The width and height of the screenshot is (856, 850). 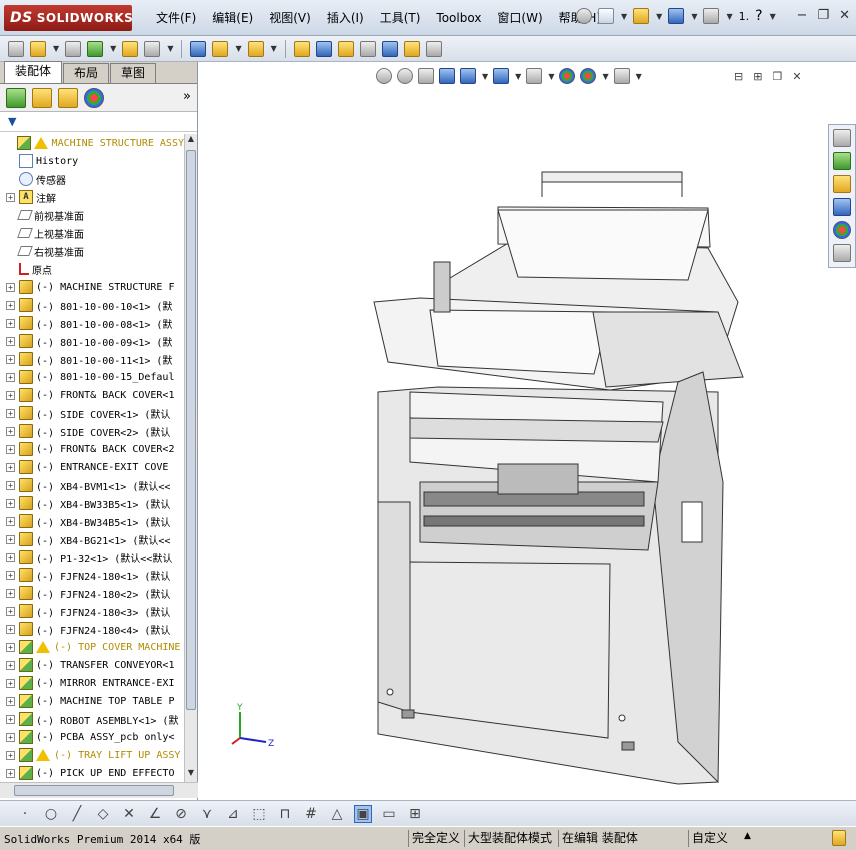 What do you see at coordinates (42, 97) in the screenshot?
I see `property-manager-icon` at bounding box center [42, 97].